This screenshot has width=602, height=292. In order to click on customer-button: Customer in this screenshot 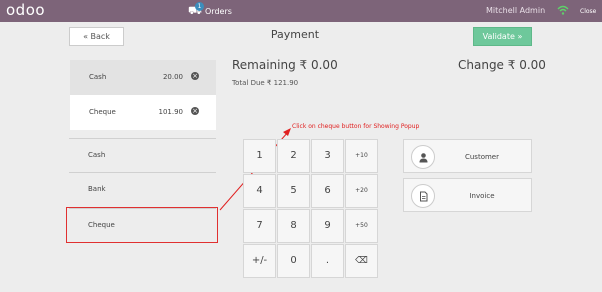, I will do `click(467, 156)`.